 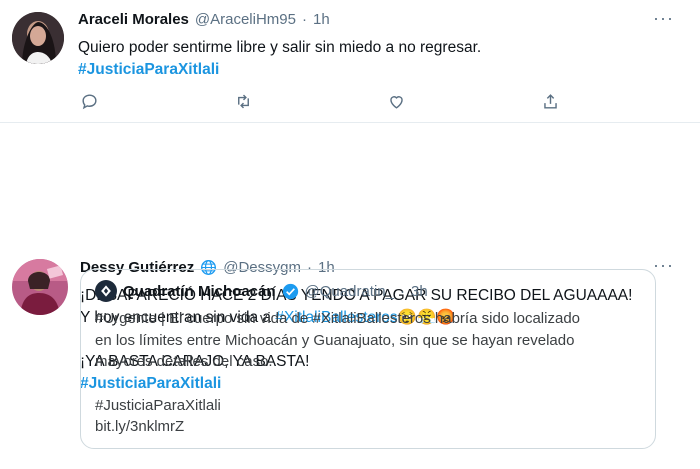 What do you see at coordinates (140, 426) in the screenshot?
I see `quoted-link: bit.ly/3nklmrZ` at bounding box center [140, 426].